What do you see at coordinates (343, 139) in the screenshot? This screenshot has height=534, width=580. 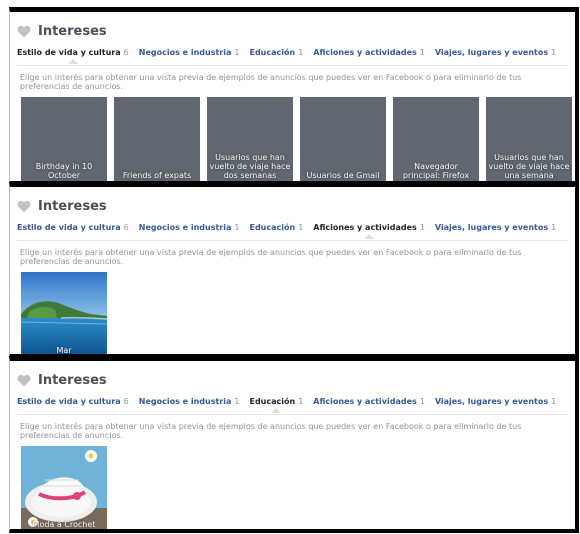 I see `interest-tile: Usuarios de Gmail` at bounding box center [343, 139].